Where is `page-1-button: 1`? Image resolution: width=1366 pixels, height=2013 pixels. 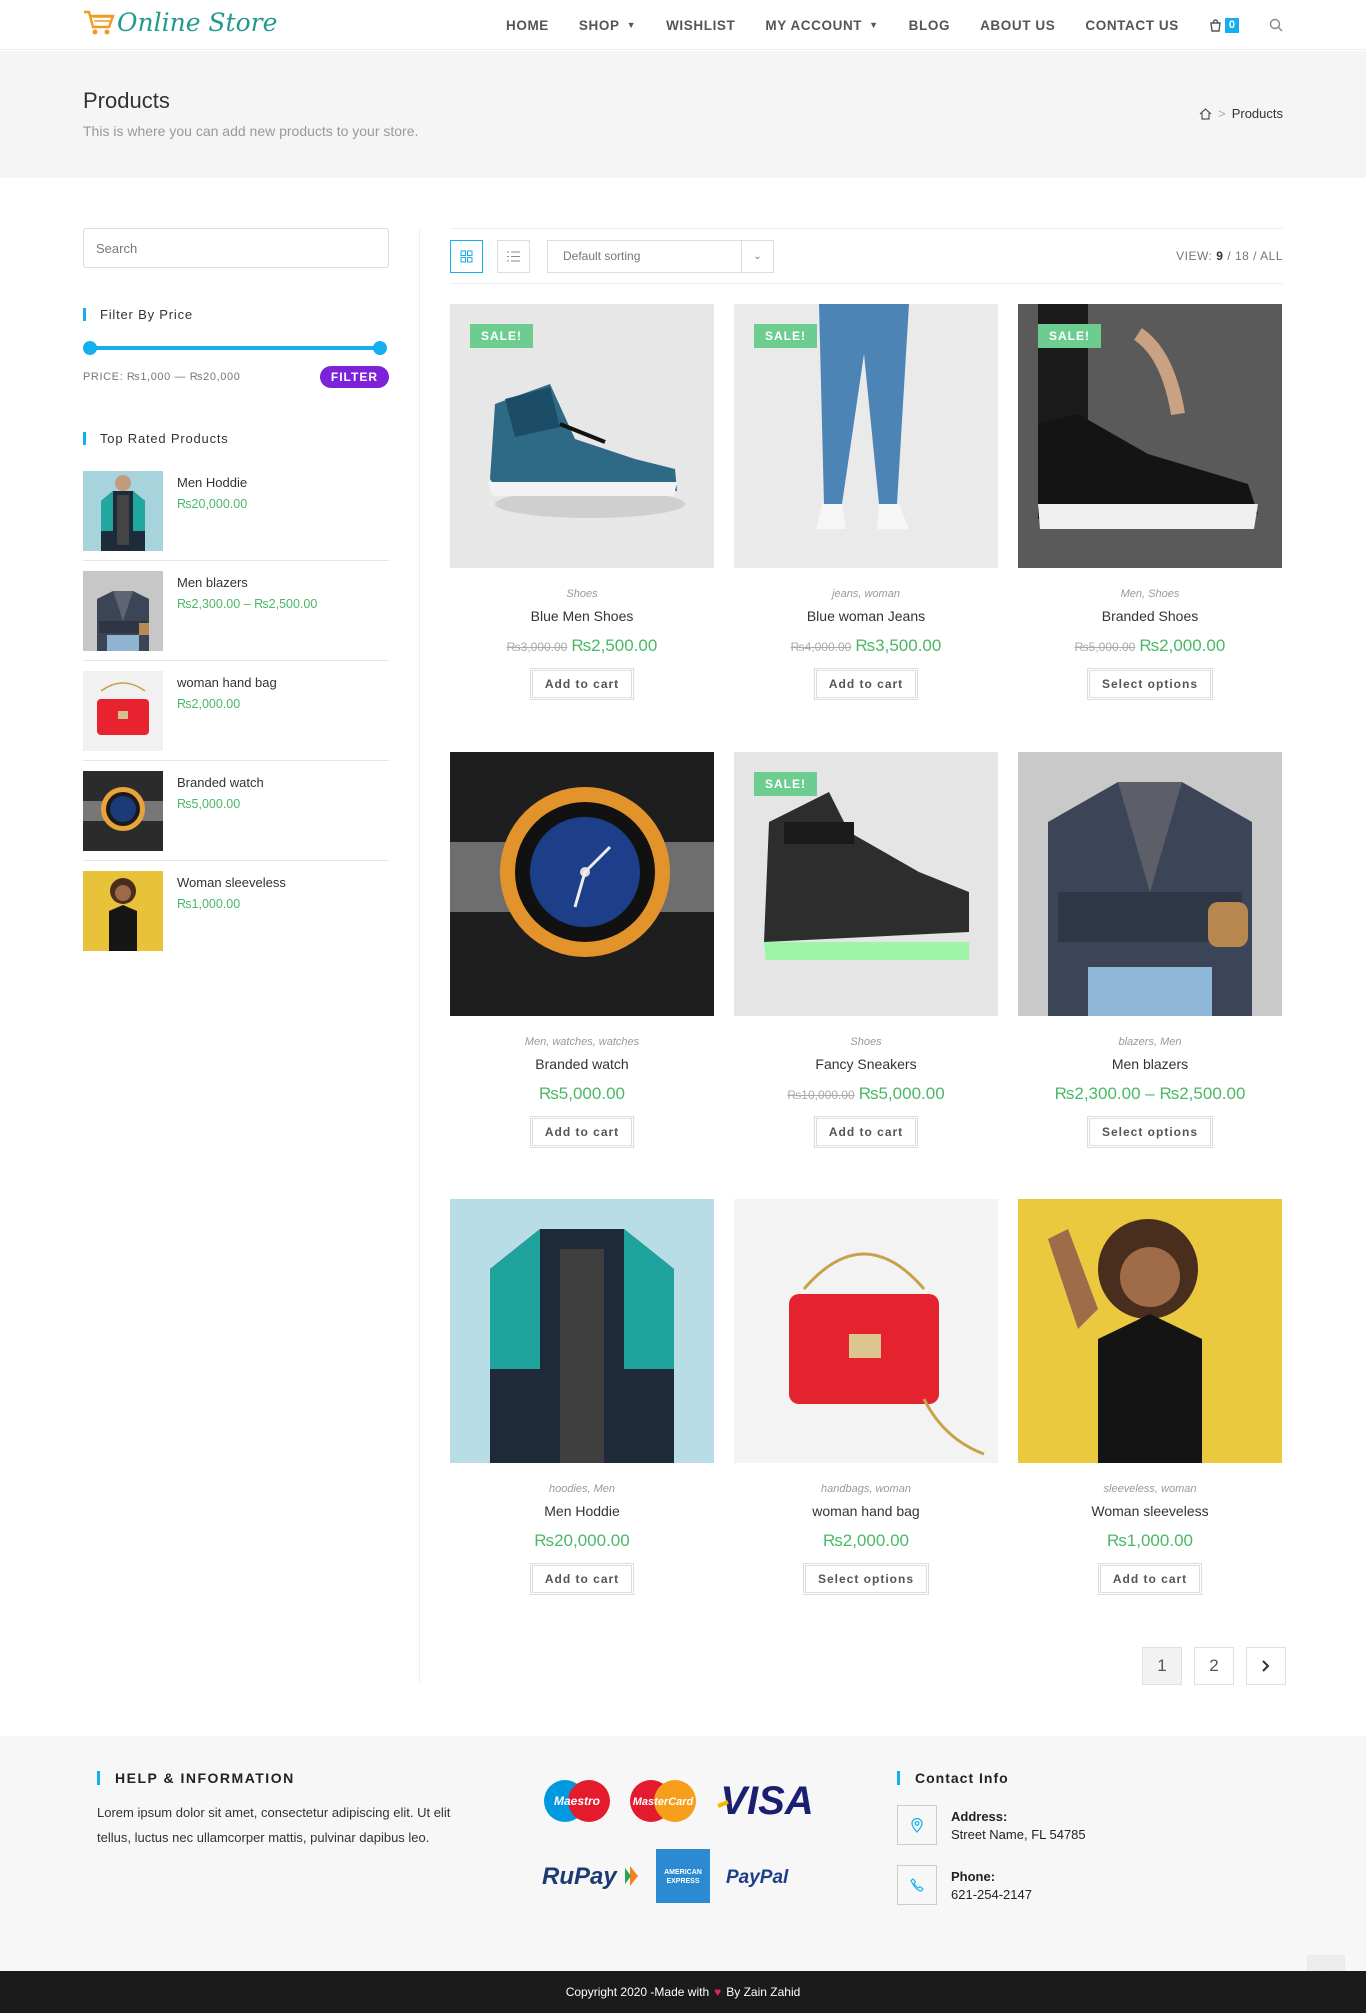
page-1-button: 1 is located at coordinates (1162, 1666).